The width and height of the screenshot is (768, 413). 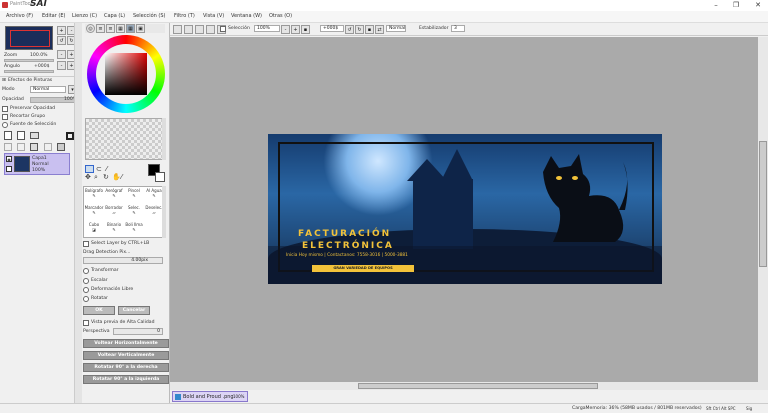 I want to click on menu-capa: Capa (L), so click(x=114, y=16).